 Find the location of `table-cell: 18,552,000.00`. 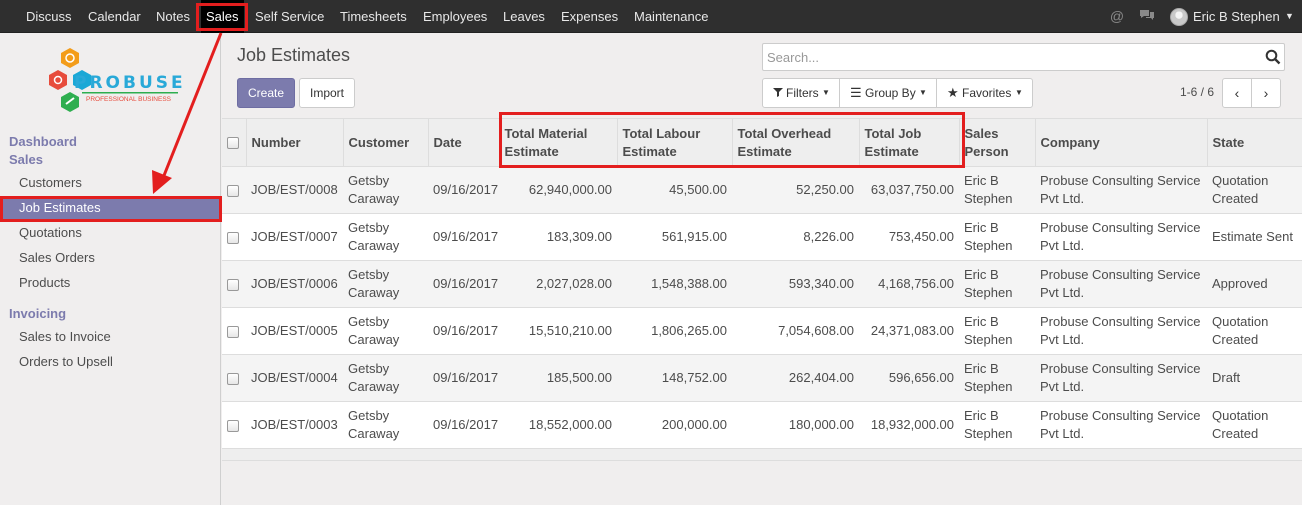

table-cell: 18,552,000.00 is located at coordinates (558, 425).